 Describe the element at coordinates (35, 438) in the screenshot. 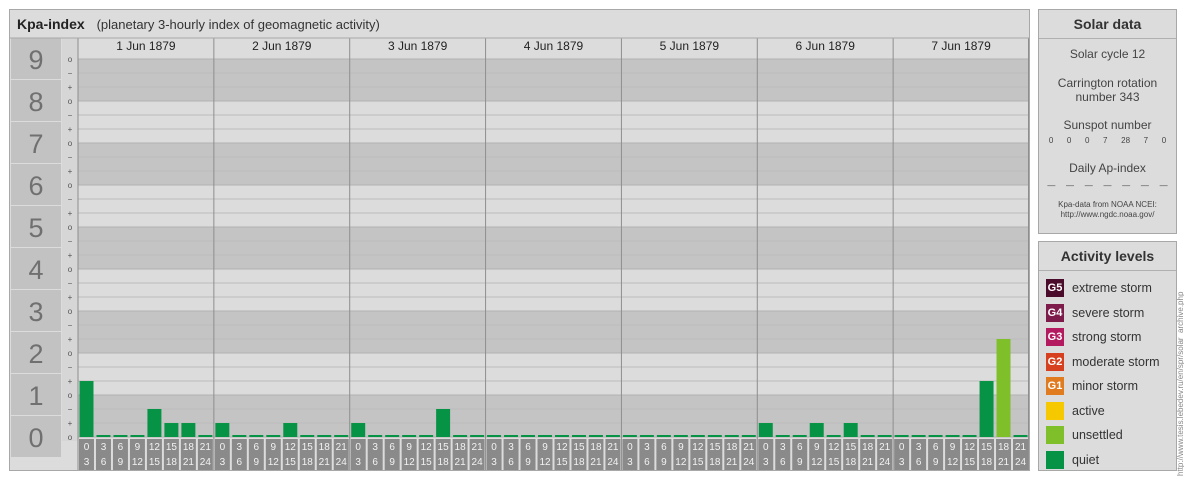

I see `y-tick-label: 0` at that location.